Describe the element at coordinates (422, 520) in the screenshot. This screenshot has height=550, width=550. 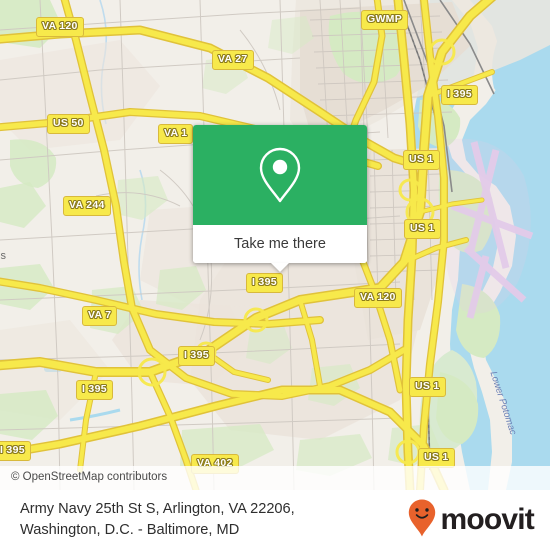
I see `moovit-pin-icon` at that location.